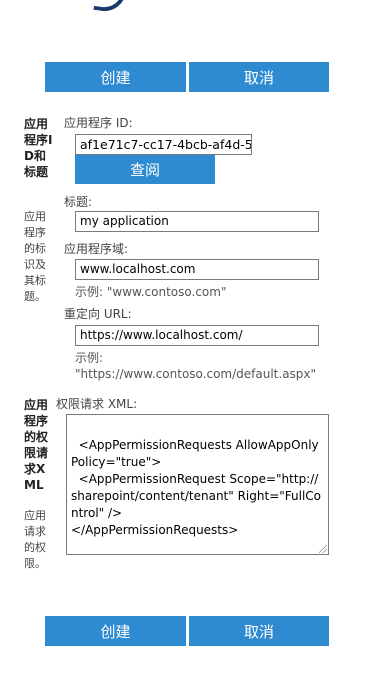 The image size is (385, 680). Describe the element at coordinates (110, 7) in the screenshot. I see `logo-curve-icon` at that location.